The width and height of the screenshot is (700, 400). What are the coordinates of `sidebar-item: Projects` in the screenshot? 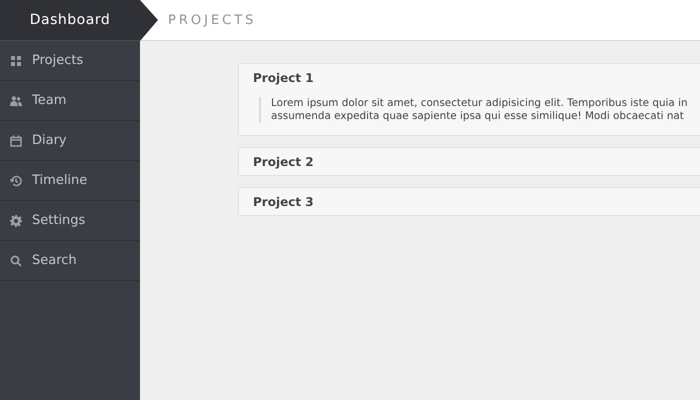 It's located at (70, 61).